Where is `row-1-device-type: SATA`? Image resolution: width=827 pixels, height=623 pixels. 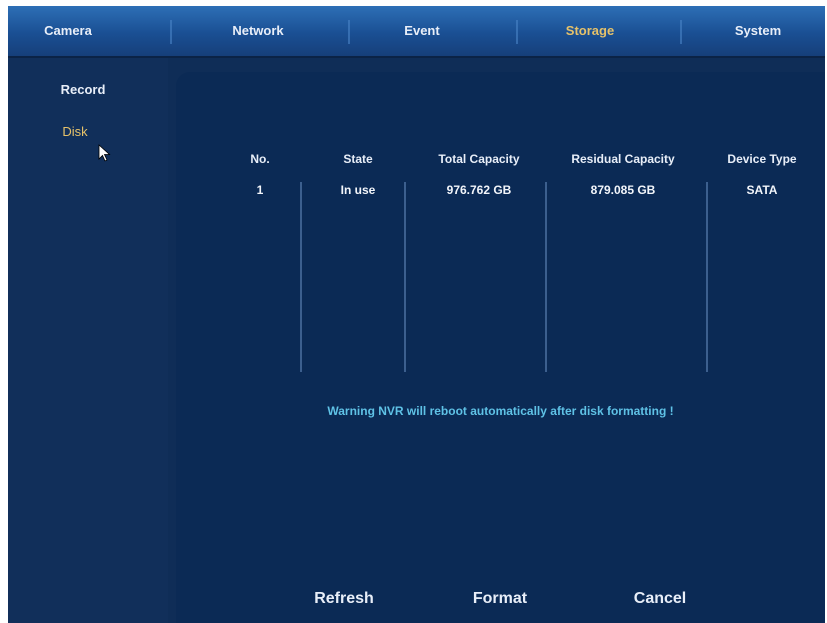
row-1-device-type: SATA is located at coordinates (762, 190).